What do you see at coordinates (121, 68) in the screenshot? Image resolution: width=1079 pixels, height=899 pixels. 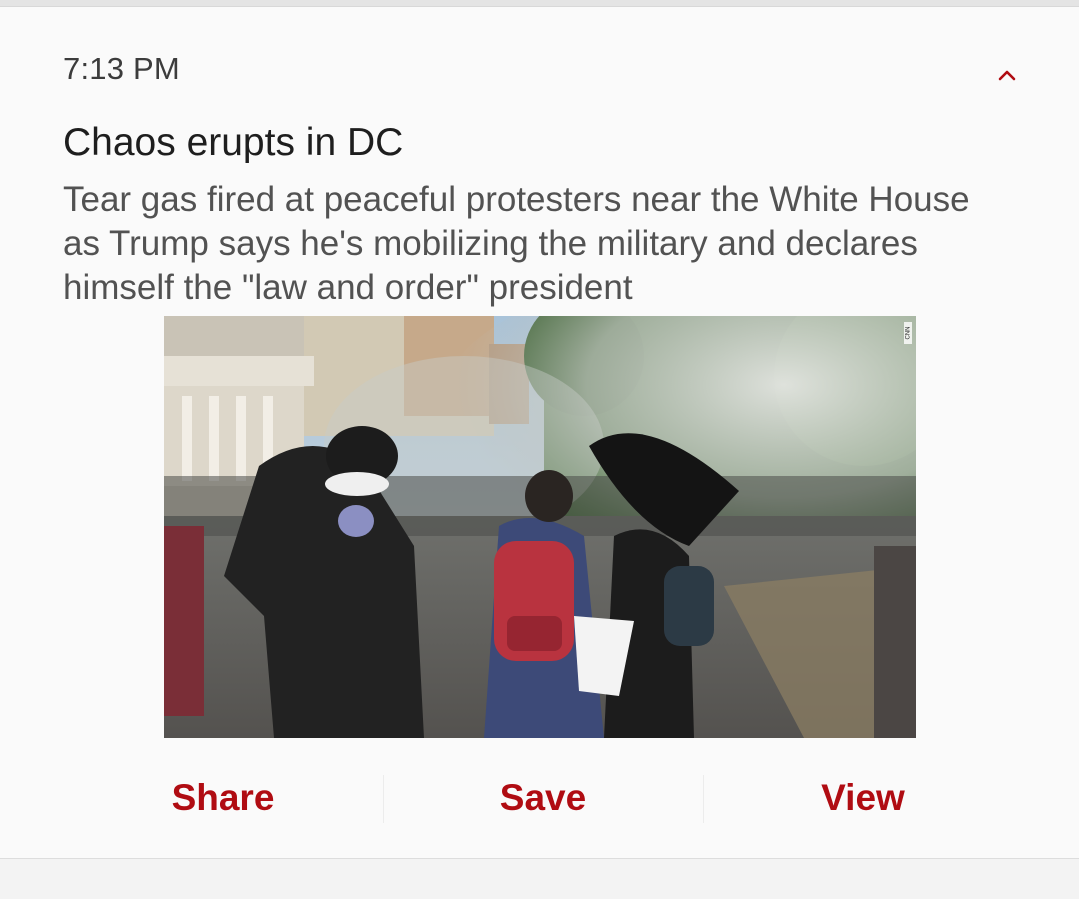 I see `notification-time: 7:13 PM` at bounding box center [121, 68].